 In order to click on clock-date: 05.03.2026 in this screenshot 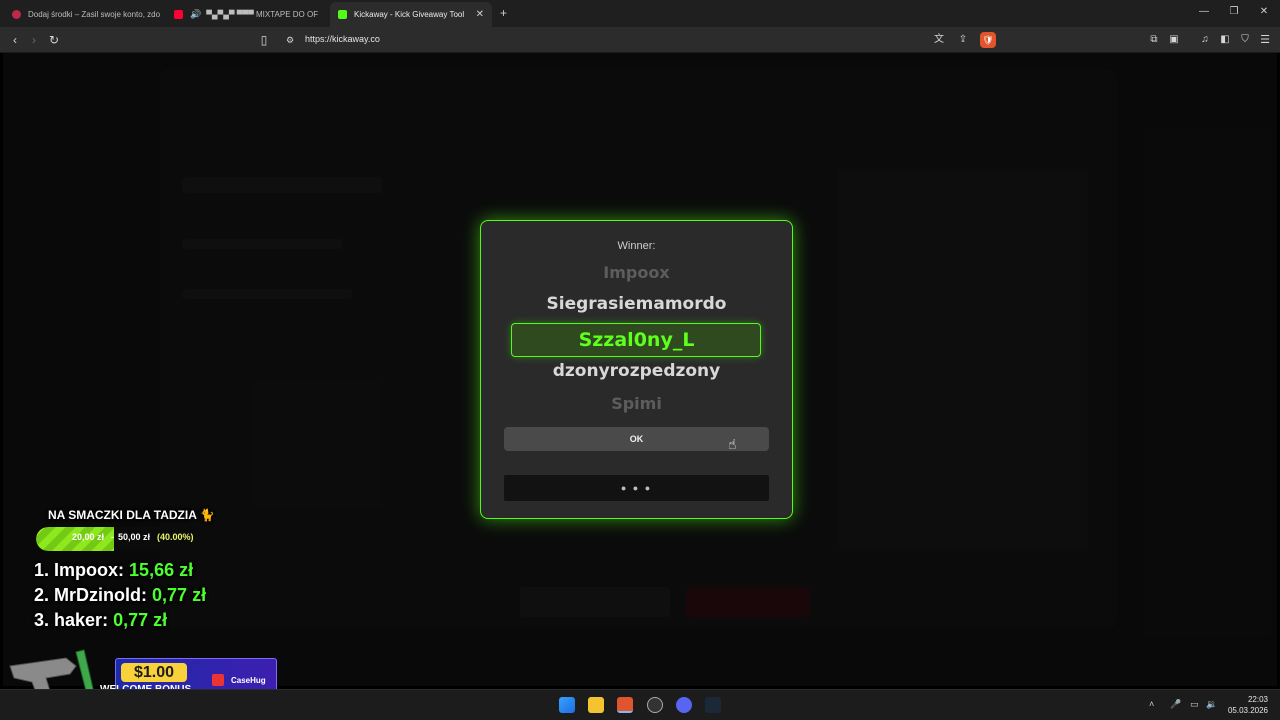, I will do `click(1247, 710)`.